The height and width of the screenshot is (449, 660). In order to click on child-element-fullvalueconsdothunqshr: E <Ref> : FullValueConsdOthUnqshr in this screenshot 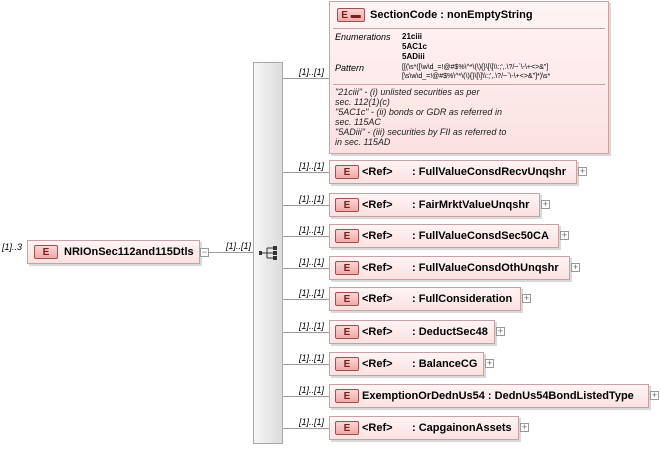, I will do `click(449, 268)`.